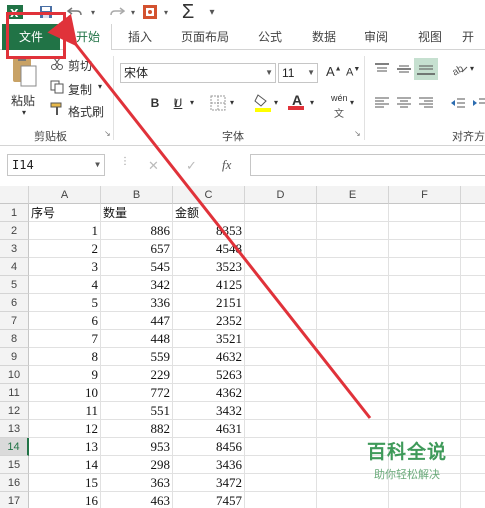 The height and width of the screenshot is (508, 485). Describe the element at coordinates (137, 375) in the screenshot. I see `grid-cell: 229` at that location.